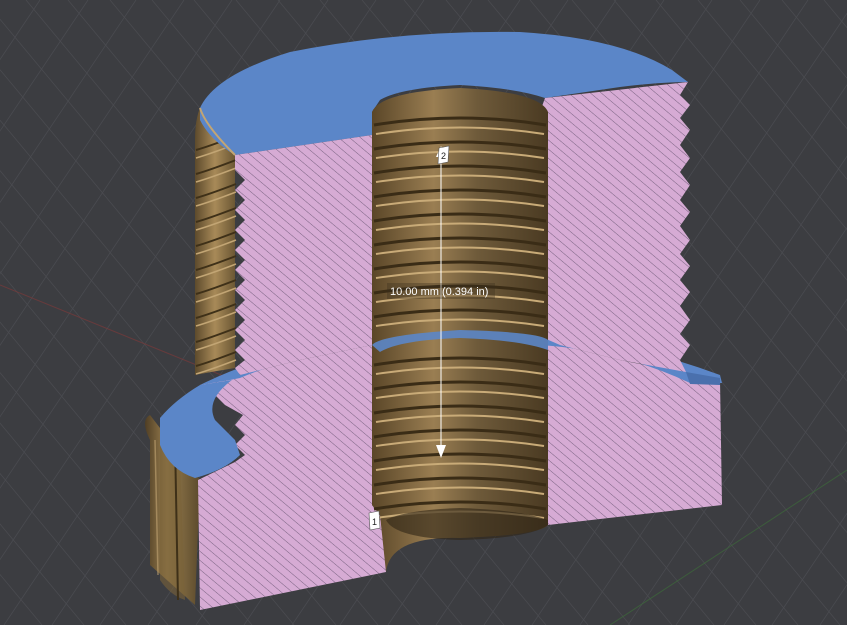 The image size is (847, 625). I want to click on measure-point-2-label: 2, so click(443, 156).